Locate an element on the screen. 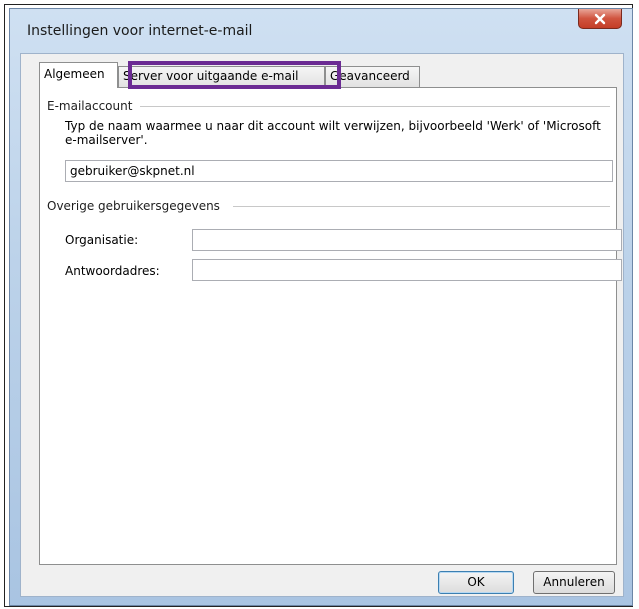 This screenshot has height=609, width=639. cancel-button: Annuleren is located at coordinates (574, 582).